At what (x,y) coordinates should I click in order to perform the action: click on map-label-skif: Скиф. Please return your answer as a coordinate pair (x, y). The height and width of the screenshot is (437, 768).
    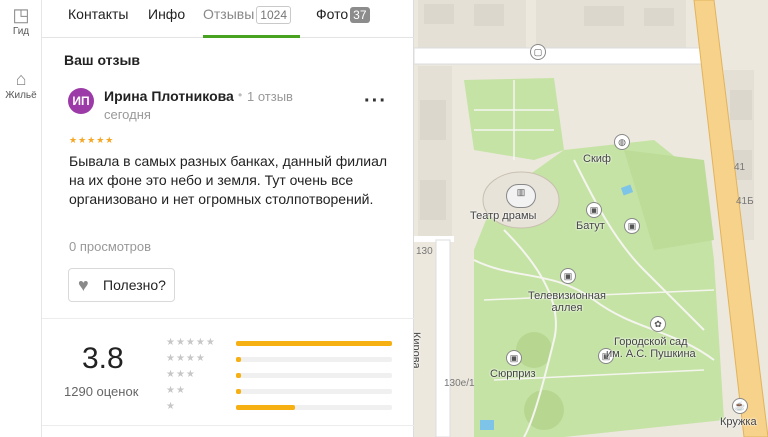
    Looking at the image, I should click on (597, 159).